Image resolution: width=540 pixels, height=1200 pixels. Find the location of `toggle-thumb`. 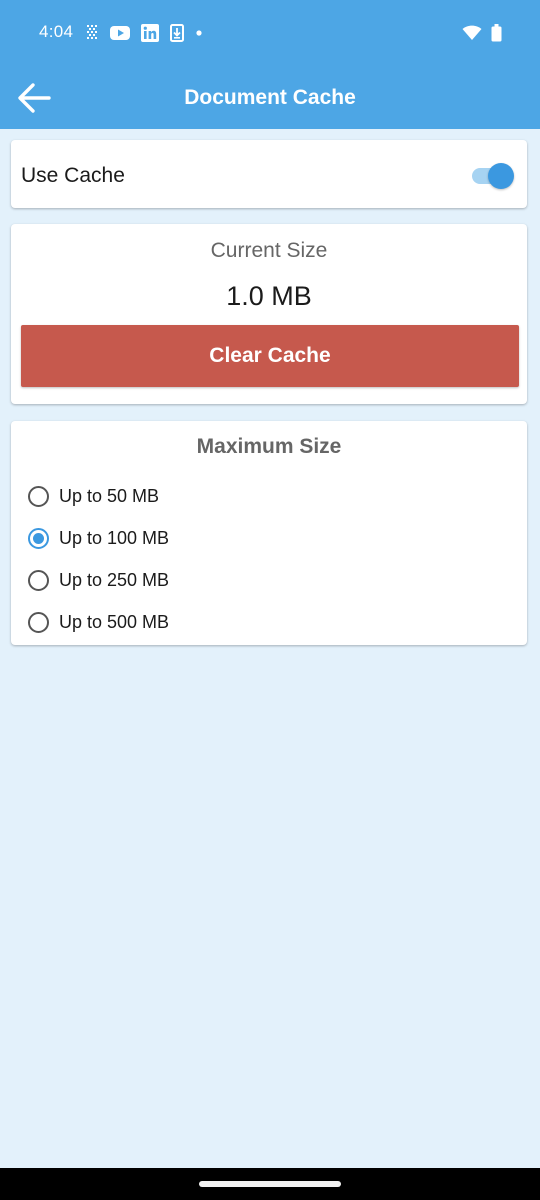

toggle-thumb is located at coordinates (501, 176).